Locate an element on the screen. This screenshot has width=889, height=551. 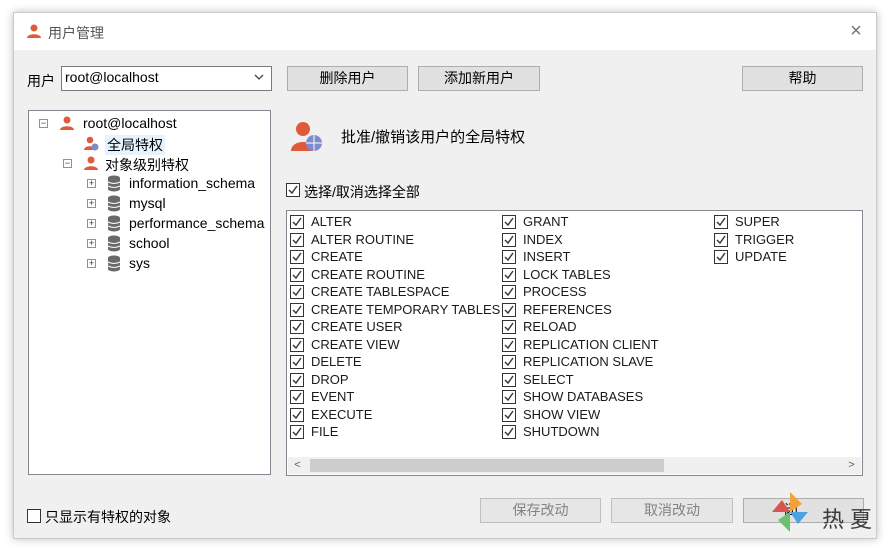
tree-node-label: root@localhost is located at coordinates (130, 123).